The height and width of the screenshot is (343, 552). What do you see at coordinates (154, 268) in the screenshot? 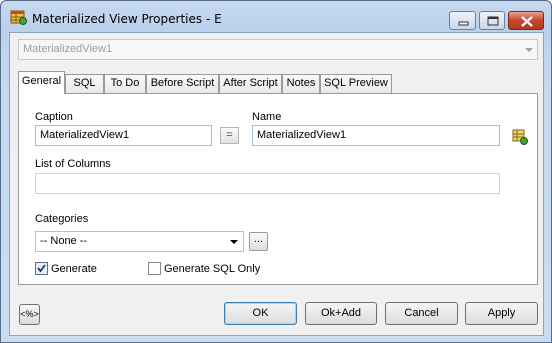
I see `generate-sql-only-checkbox` at bounding box center [154, 268].